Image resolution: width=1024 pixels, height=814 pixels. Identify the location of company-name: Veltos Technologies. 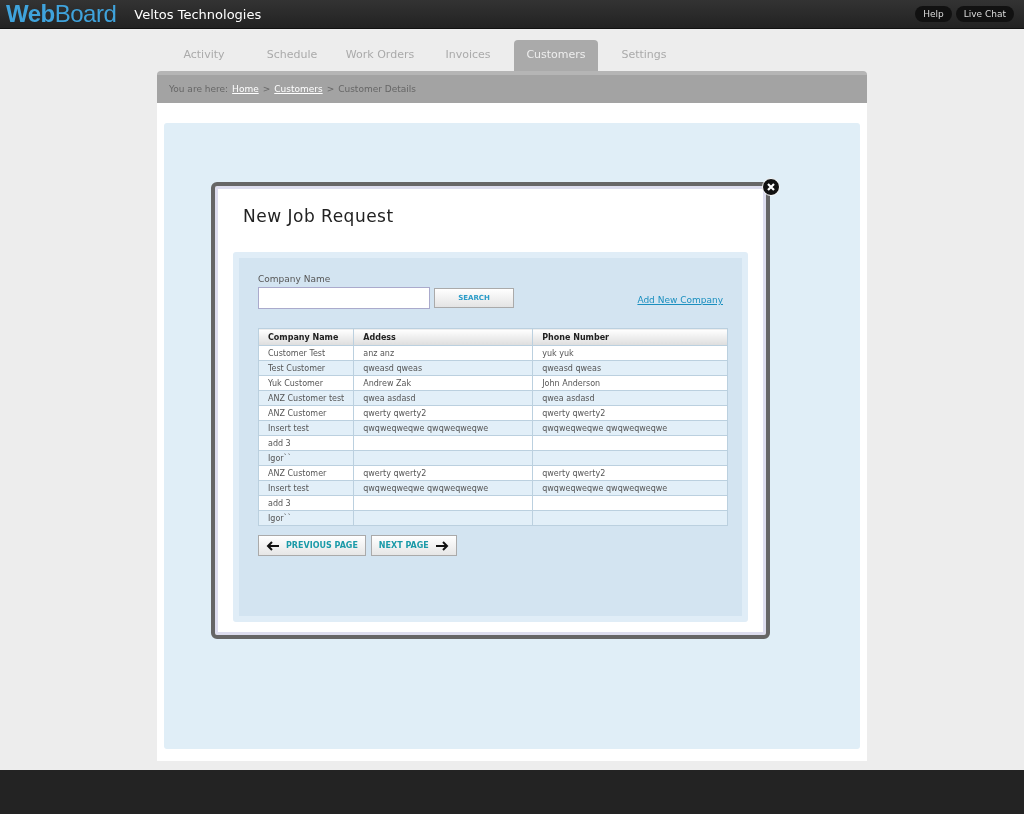
(198, 14).